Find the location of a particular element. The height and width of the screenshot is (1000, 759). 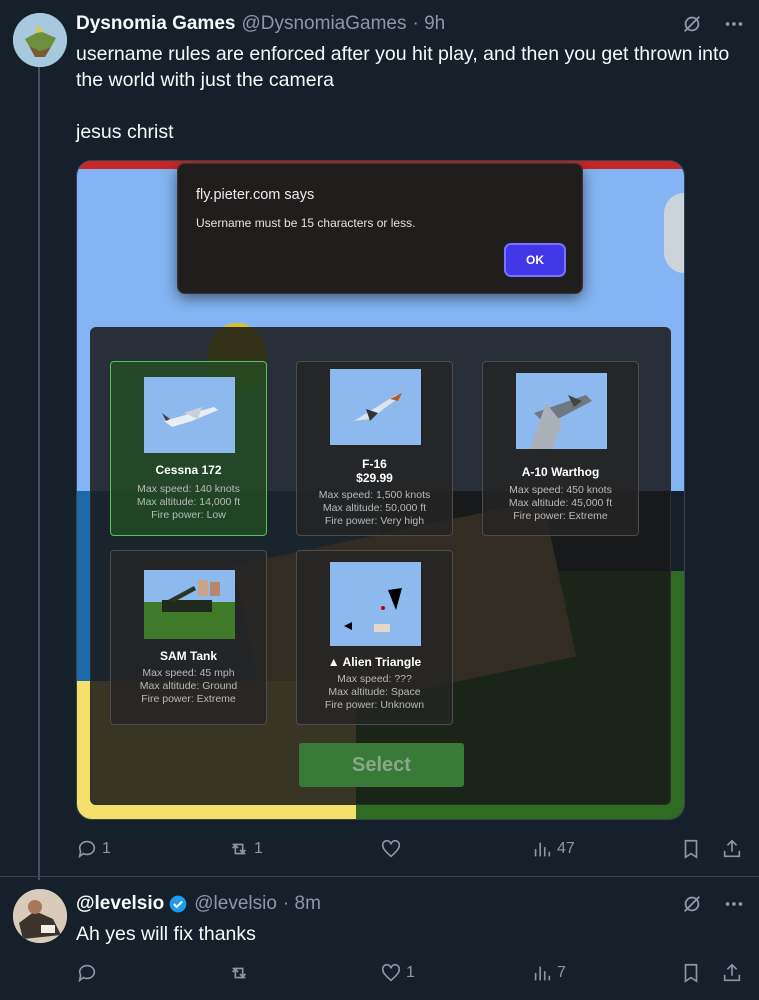

plane-altitude: Max altitude: 45,000 ft is located at coordinates (560, 503).